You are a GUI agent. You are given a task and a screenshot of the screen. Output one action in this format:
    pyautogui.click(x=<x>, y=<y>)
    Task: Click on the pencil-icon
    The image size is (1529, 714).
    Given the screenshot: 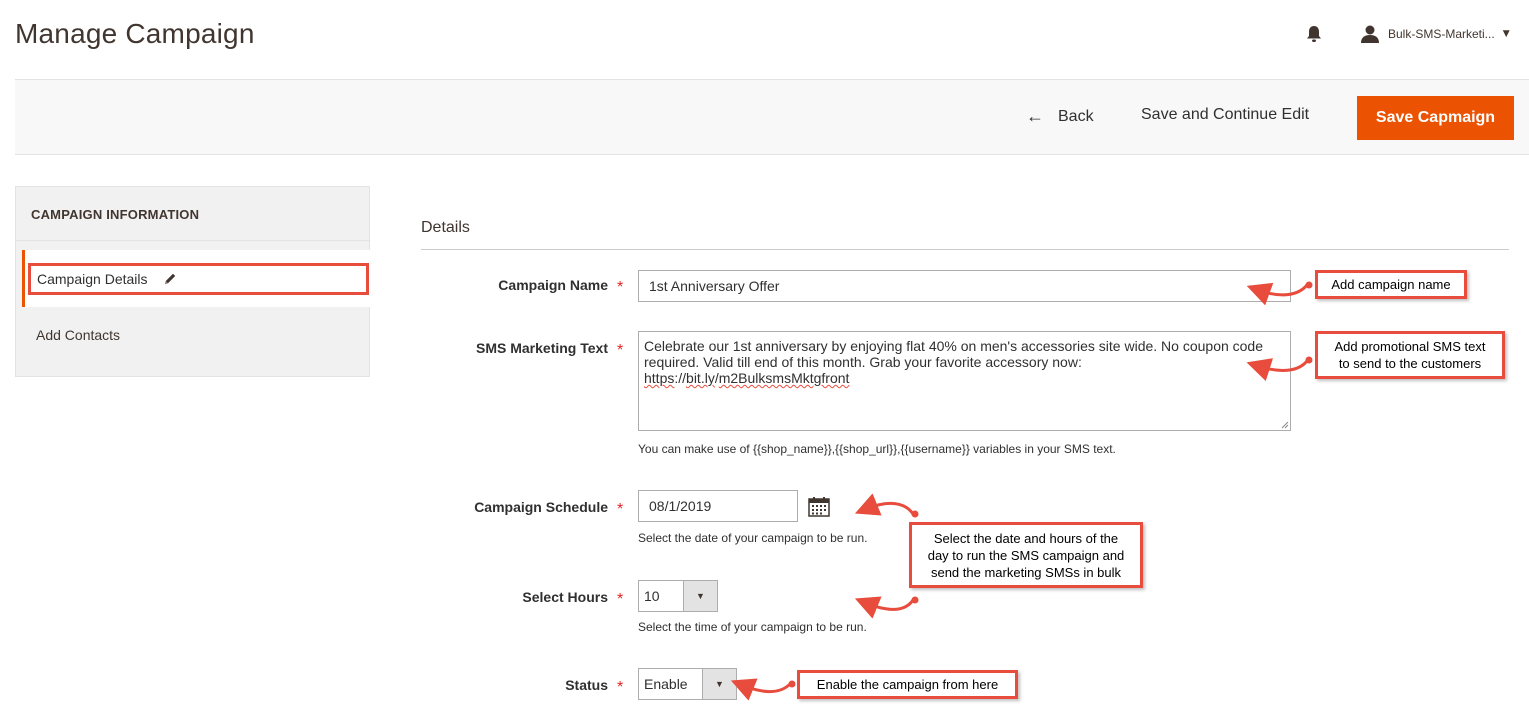 What is the action you would take?
    pyautogui.click(x=170, y=279)
    